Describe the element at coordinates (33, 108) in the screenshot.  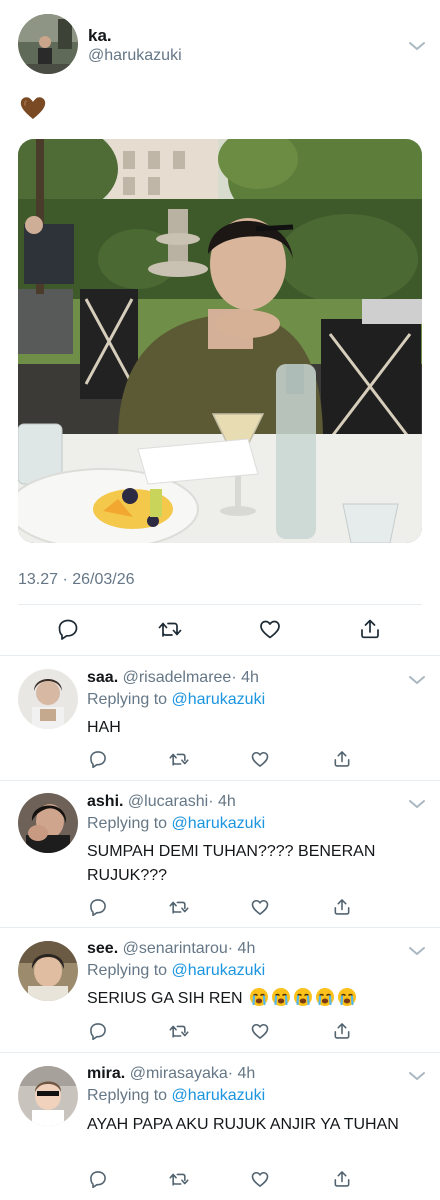
I see `brown-heart-emoji` at that location.